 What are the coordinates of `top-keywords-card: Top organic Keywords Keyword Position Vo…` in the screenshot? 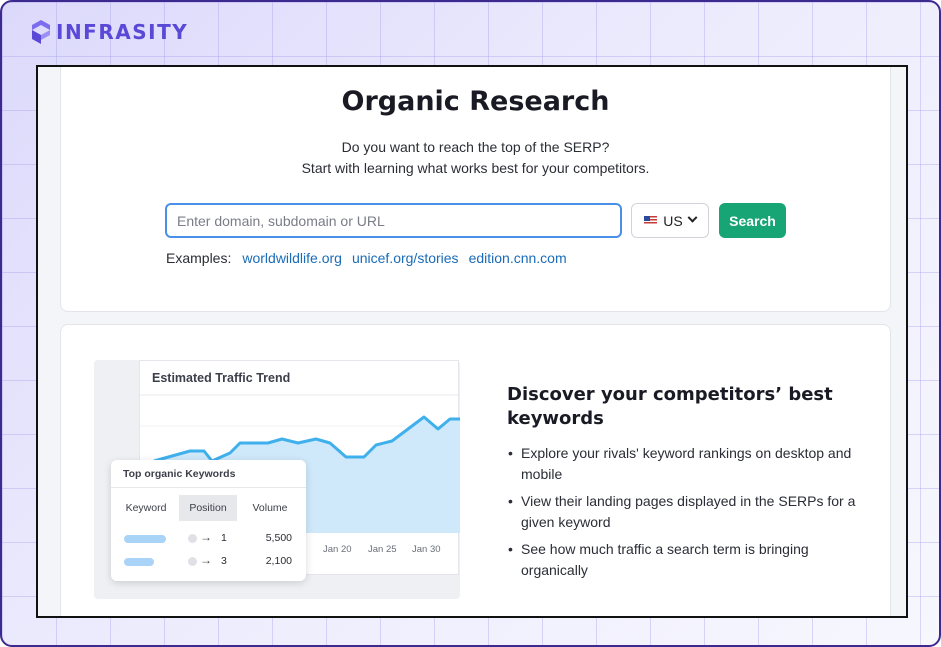 It's located at (208, 520).